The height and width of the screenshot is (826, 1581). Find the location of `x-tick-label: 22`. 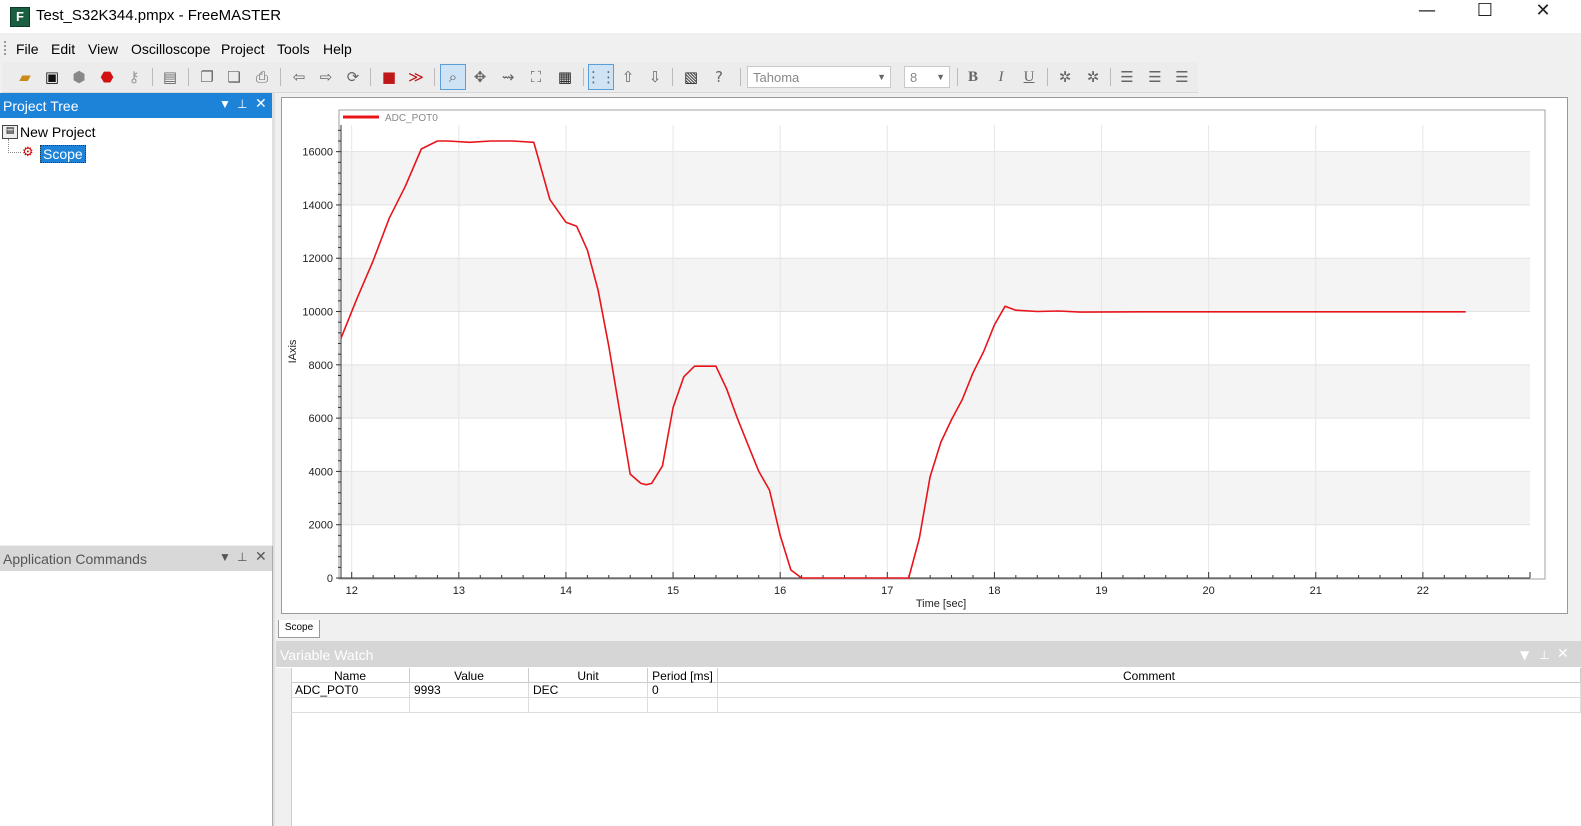

x-tick-label: 22 is located at coordinates (1423, 591).